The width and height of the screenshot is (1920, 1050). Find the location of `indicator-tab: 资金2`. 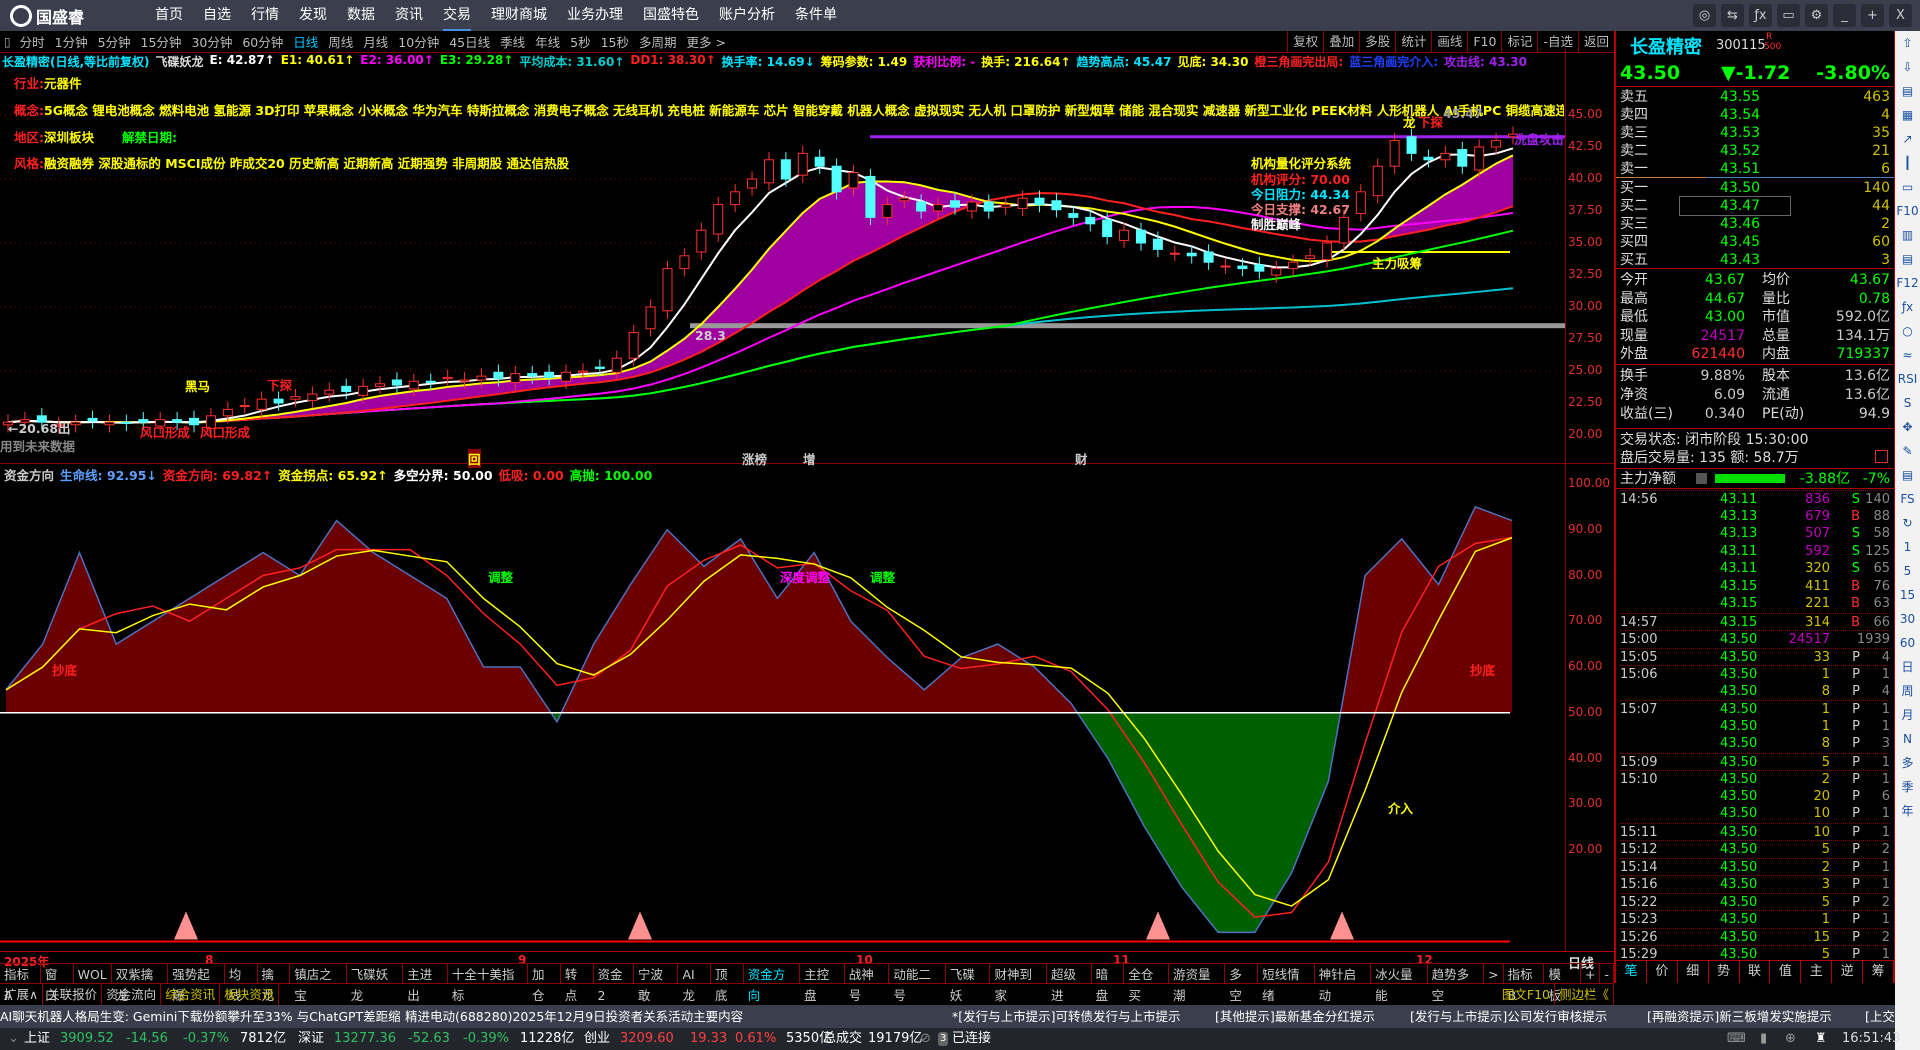

indicator-tab: 资金2 is located at coordinates (614, 983).